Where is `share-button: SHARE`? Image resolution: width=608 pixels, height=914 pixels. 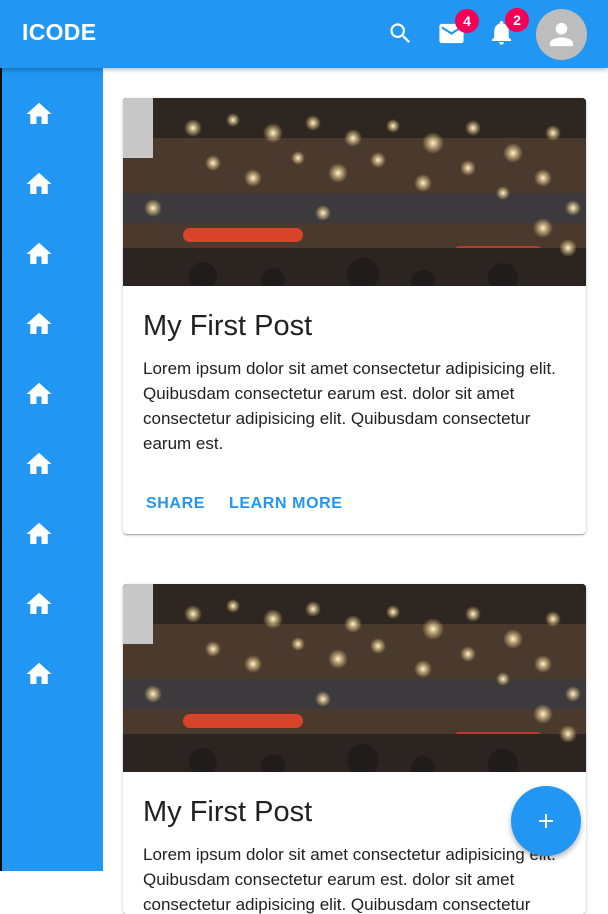
share-button: SHARE is located at coordinates (175, 504).